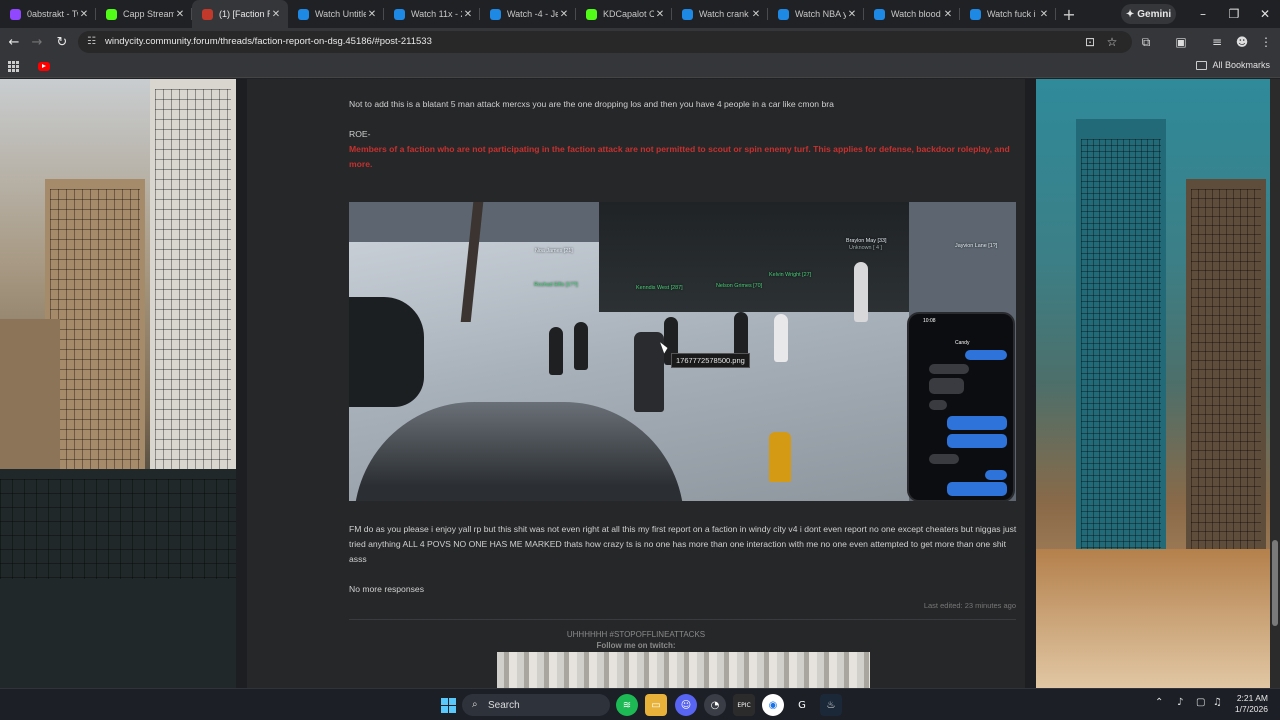 This screenshot has height=720, width=1280. I want to click on maximize-button: ❐, so click(1234, 14).